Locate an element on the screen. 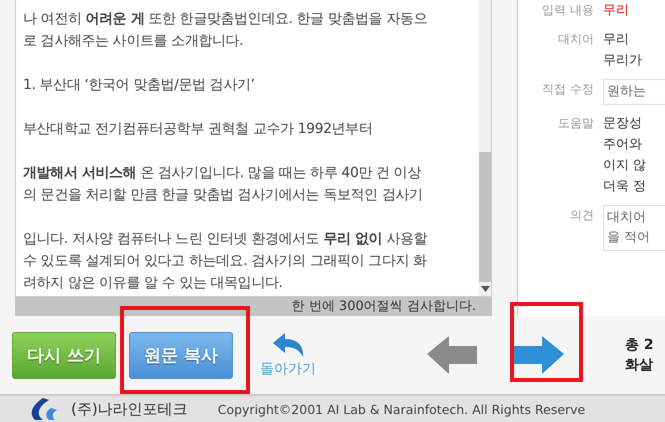  text-line: 려하지 않은 이유를 알 수 있는 대목입니다. is located at coordinates (153, 283).